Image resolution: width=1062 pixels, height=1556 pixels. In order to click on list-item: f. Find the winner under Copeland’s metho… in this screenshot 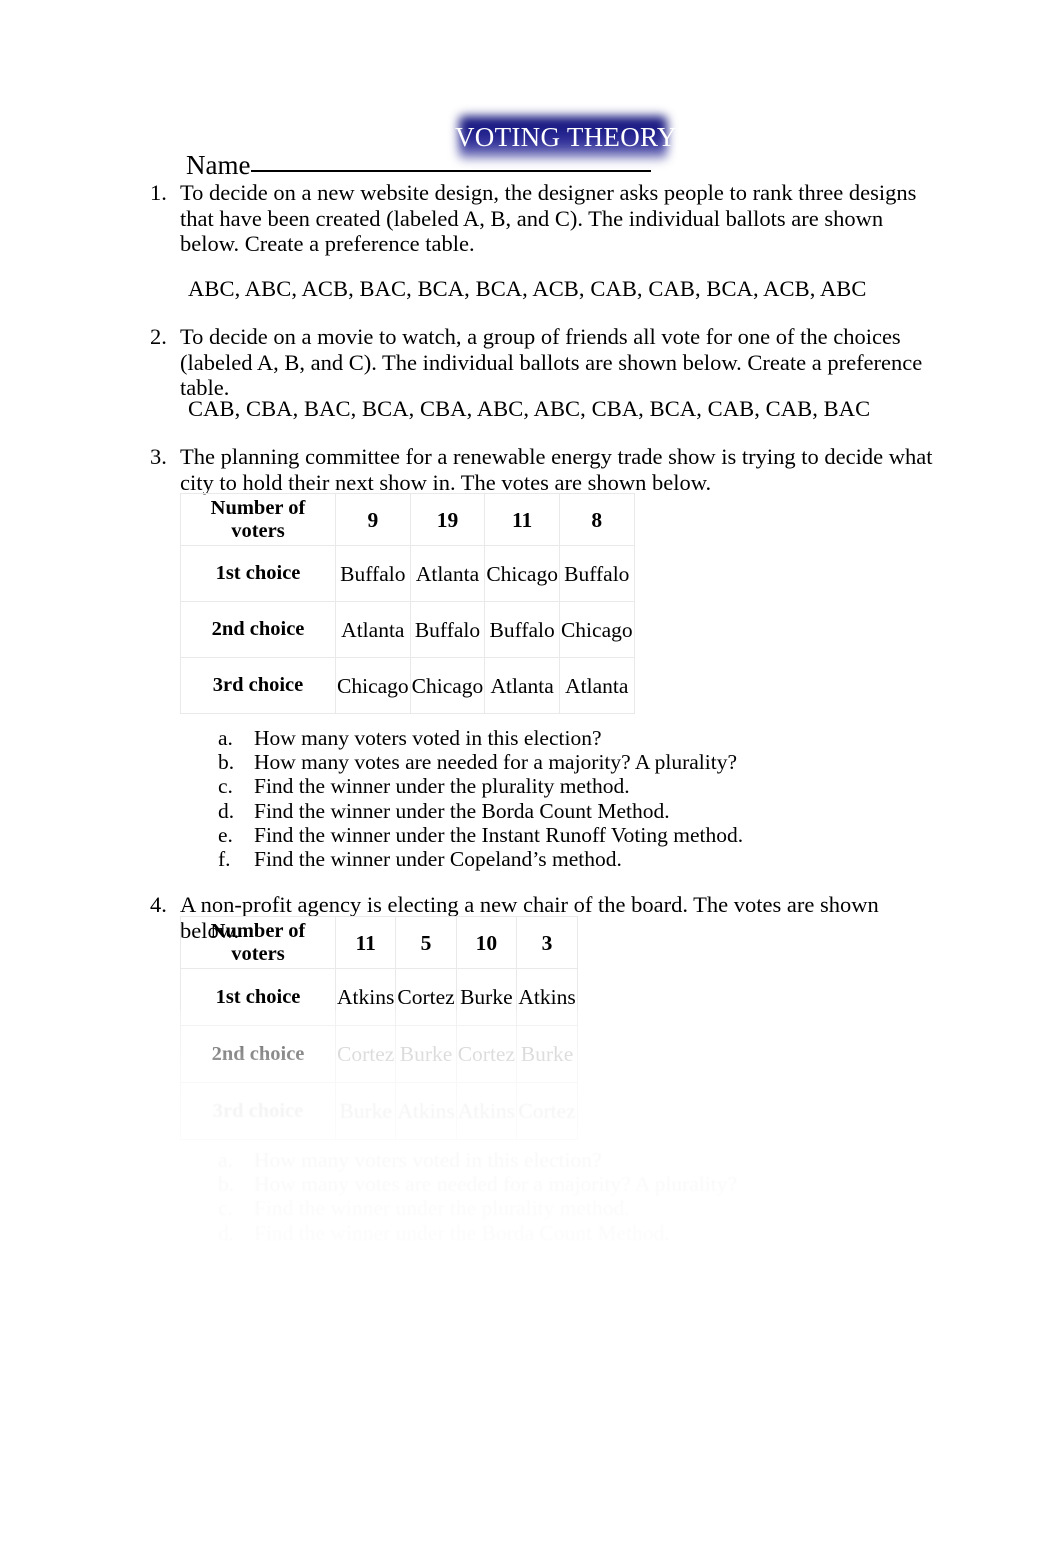, I will do `click(480, 859)`.